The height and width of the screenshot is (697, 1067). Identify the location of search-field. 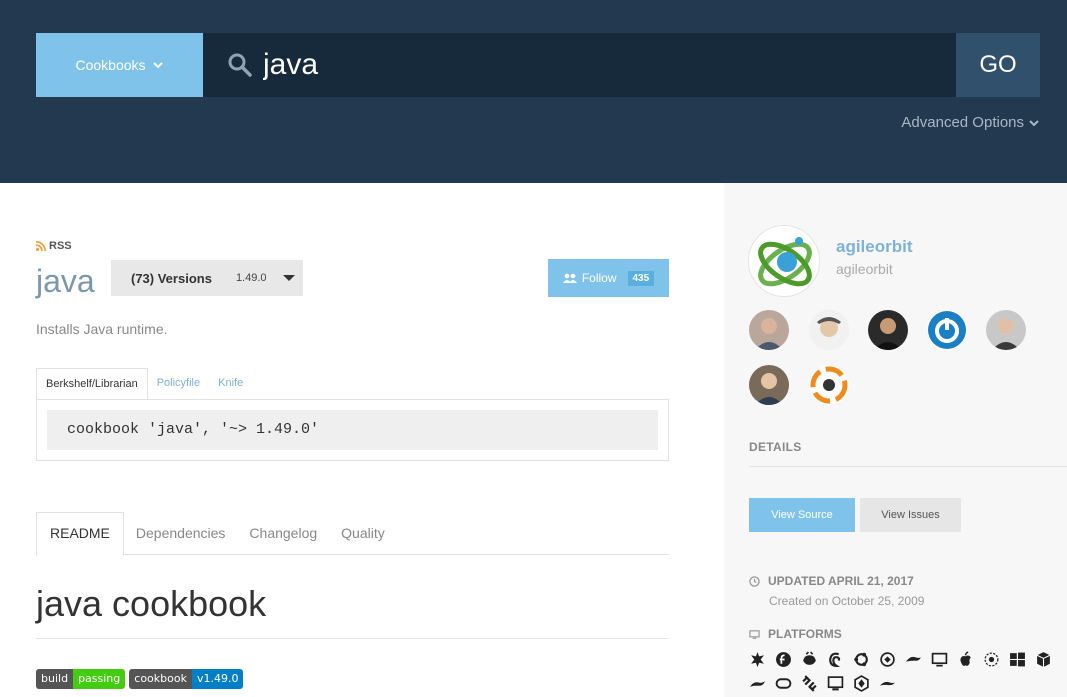
(579, 65).